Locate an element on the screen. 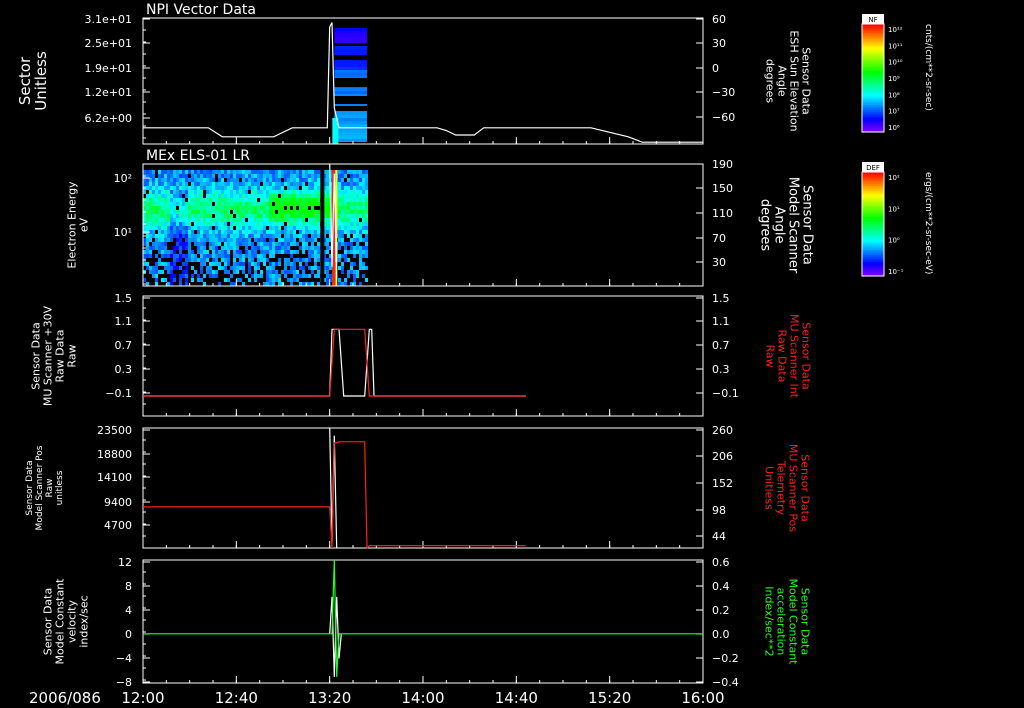 Image resolution: width=1024 pixels, height=708 pixels. right-axis-label-line: Index/sec**2 is located at coordinates (768, 621).